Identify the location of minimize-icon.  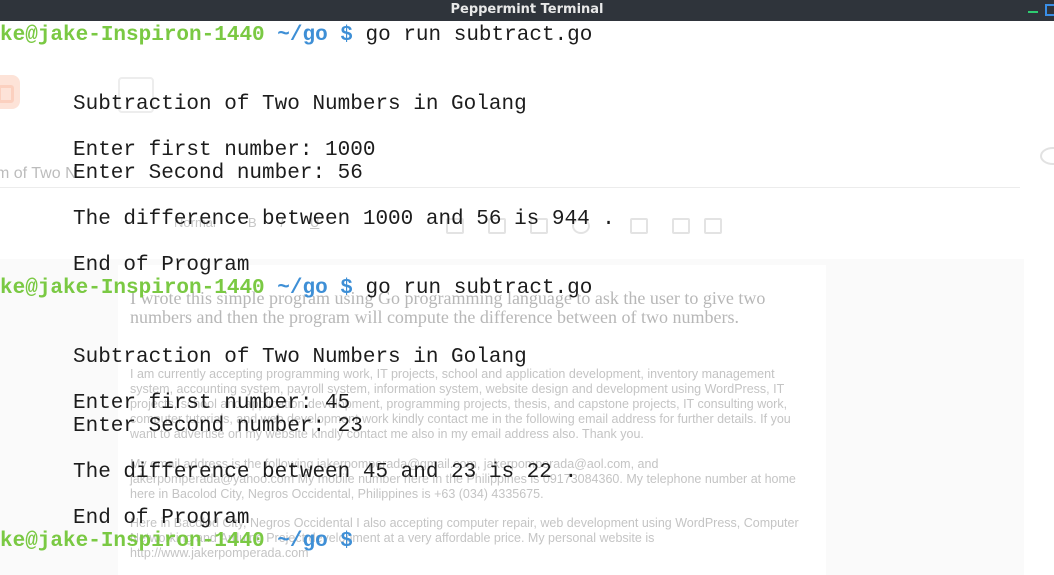
(1033, 9).